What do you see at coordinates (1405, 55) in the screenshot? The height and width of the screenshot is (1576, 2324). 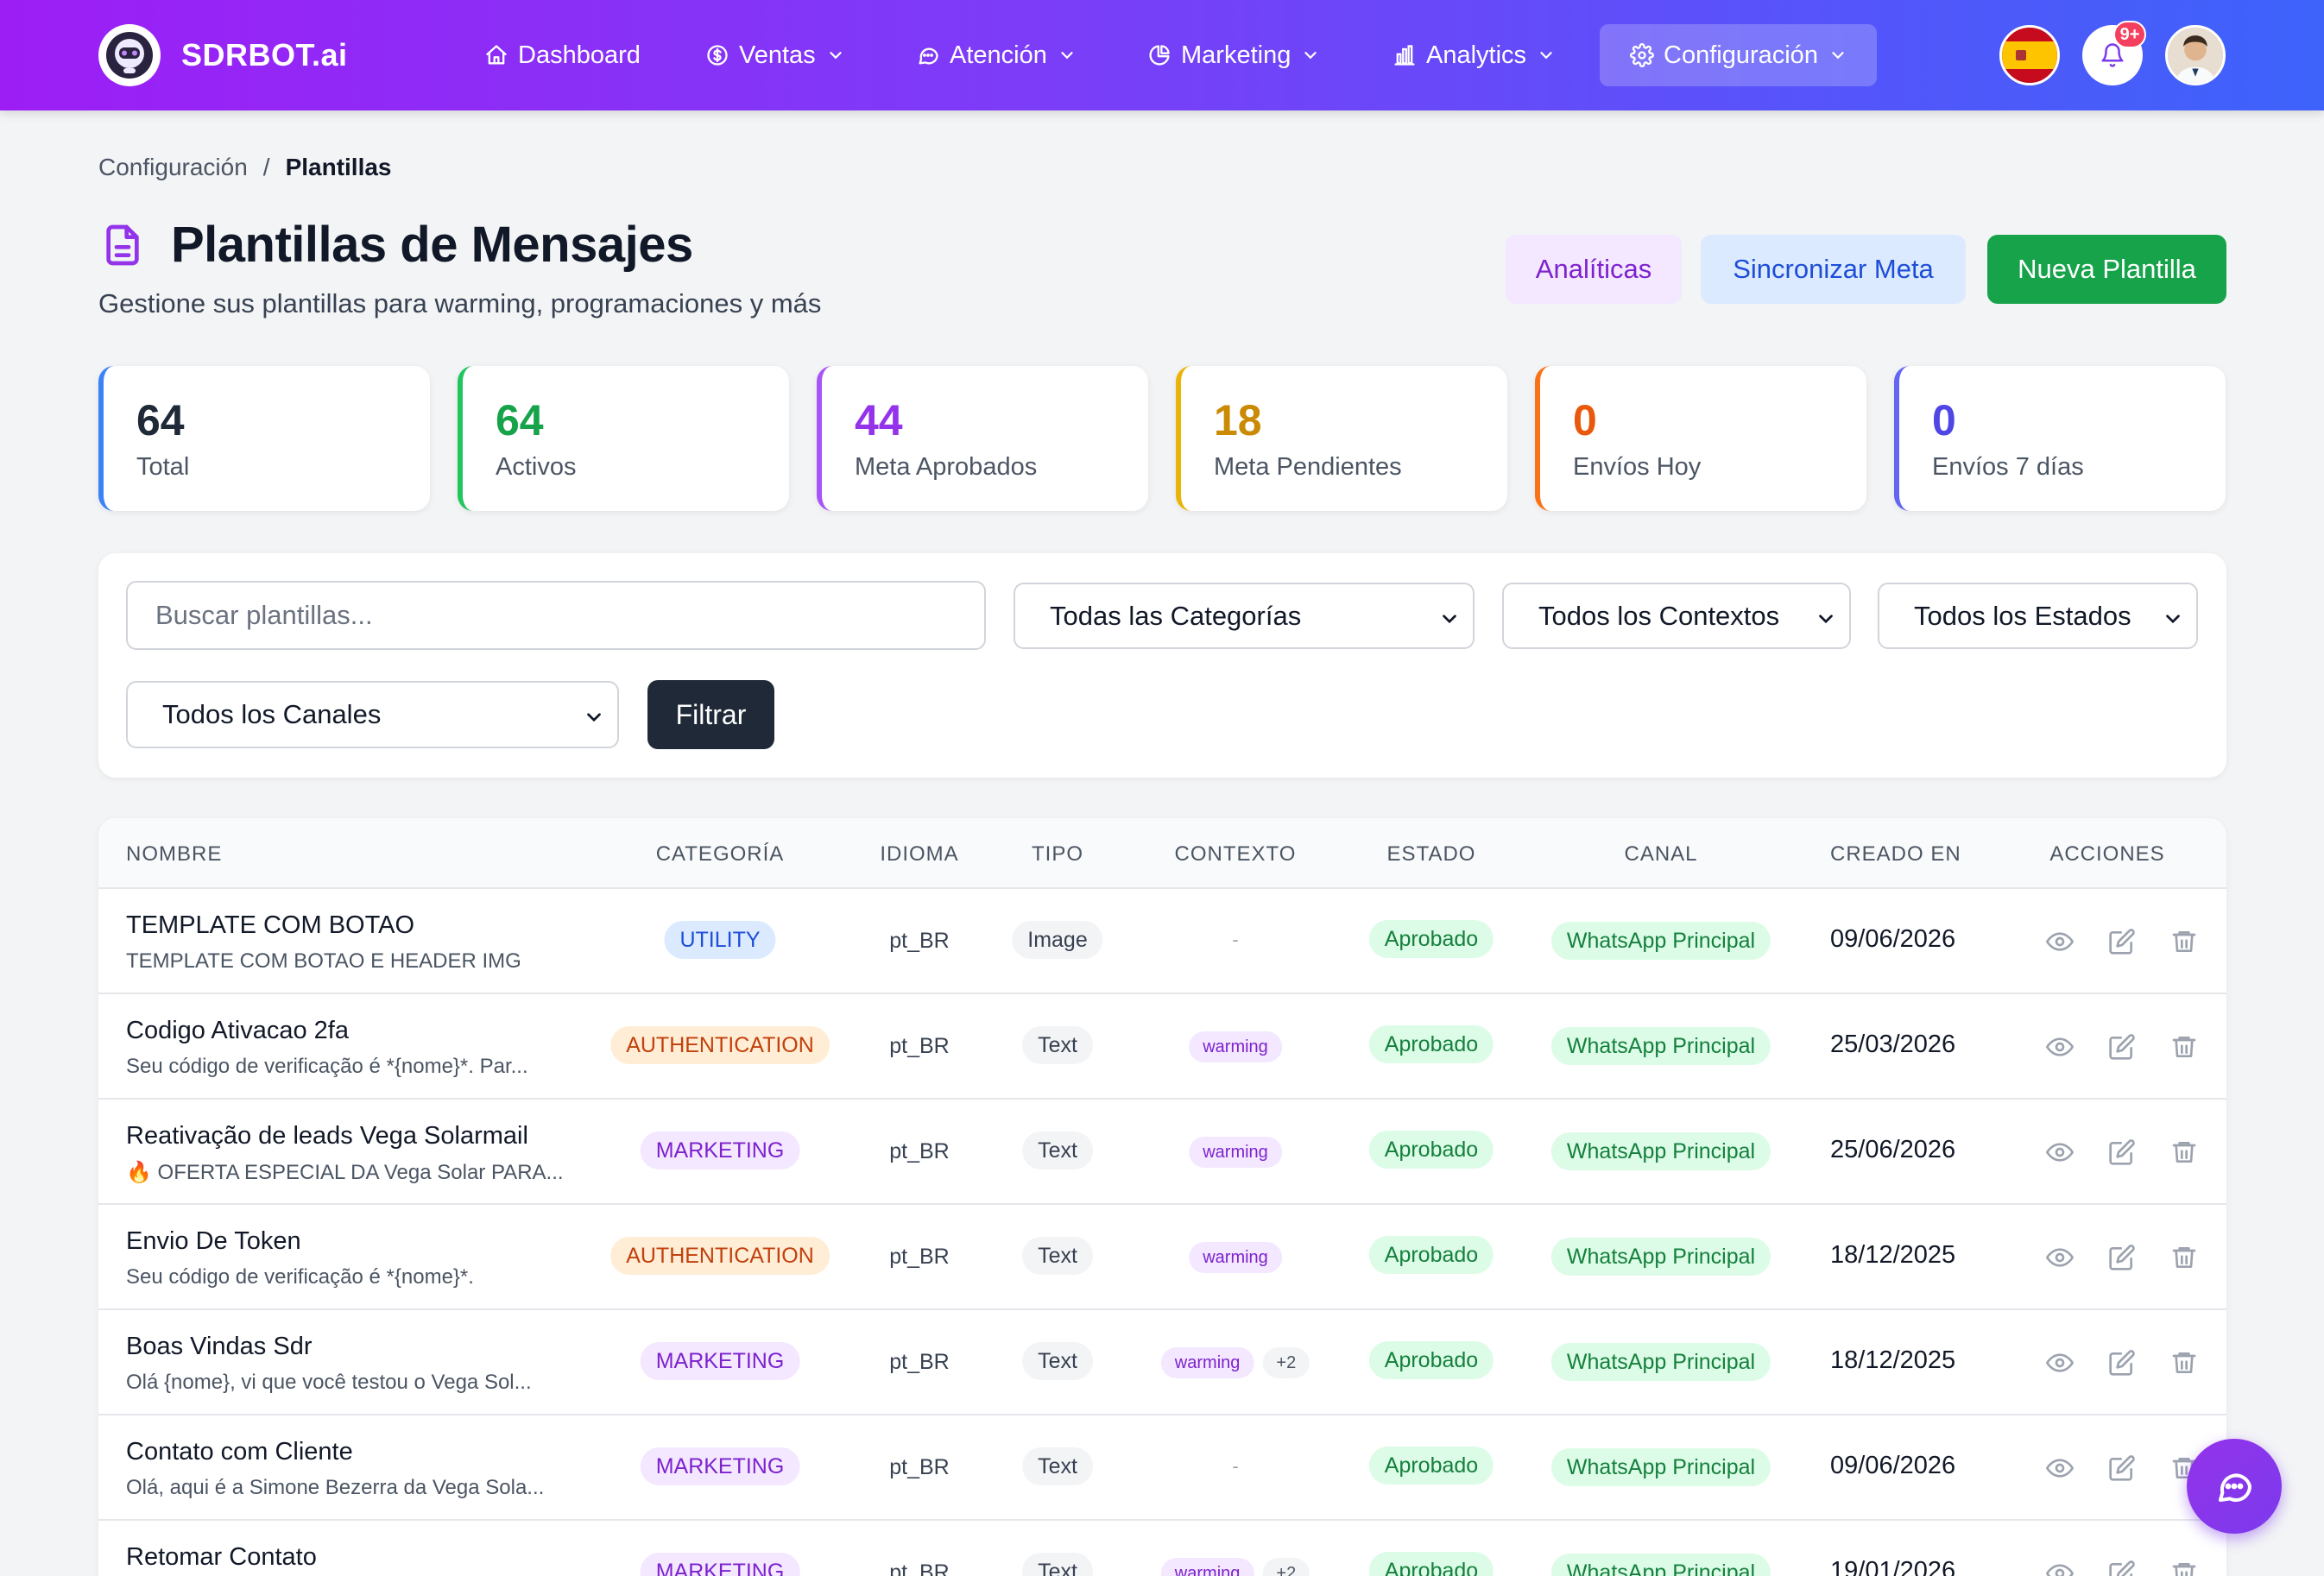 I see `bar-chart-icon` at bounding box center [1405, 55].